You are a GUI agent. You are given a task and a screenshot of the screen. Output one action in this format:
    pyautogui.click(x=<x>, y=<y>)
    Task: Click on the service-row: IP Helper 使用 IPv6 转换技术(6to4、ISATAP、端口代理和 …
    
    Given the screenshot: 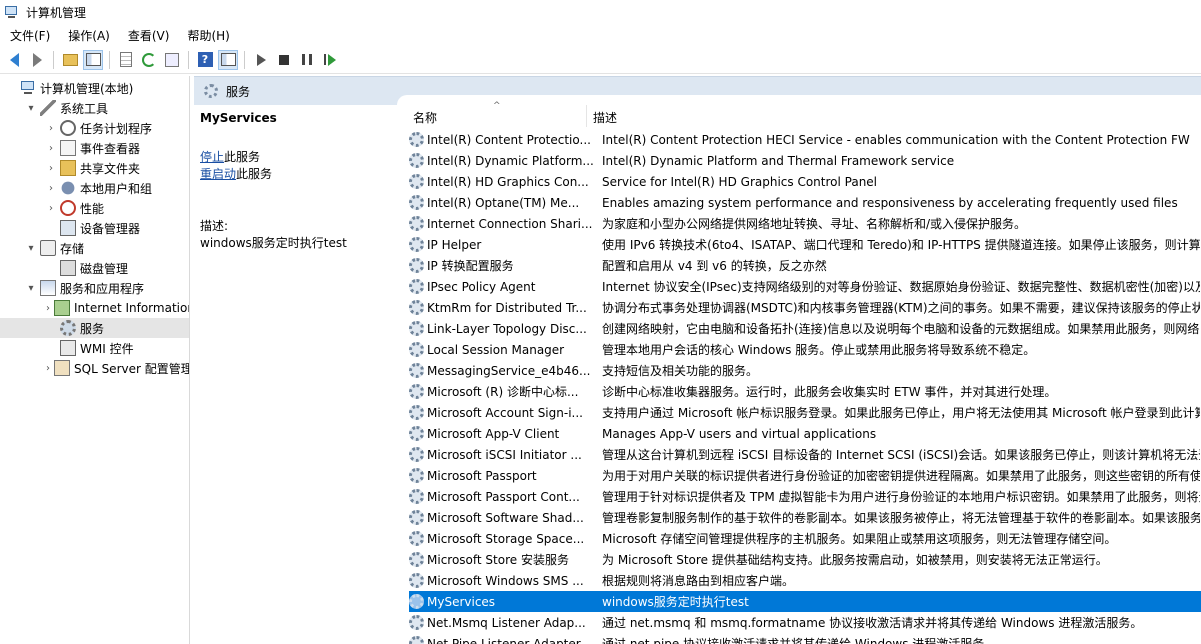 What is the action you would take?
    pyautogui.click(x=805, y=244)
    